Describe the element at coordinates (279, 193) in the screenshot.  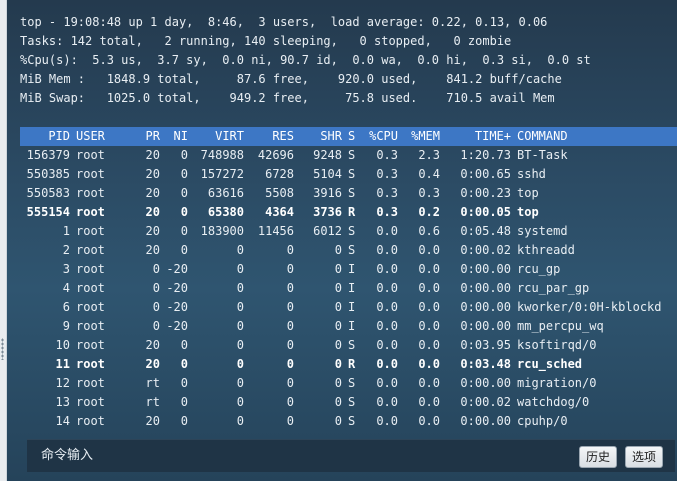
I see `res-cell: 5508` at that location.